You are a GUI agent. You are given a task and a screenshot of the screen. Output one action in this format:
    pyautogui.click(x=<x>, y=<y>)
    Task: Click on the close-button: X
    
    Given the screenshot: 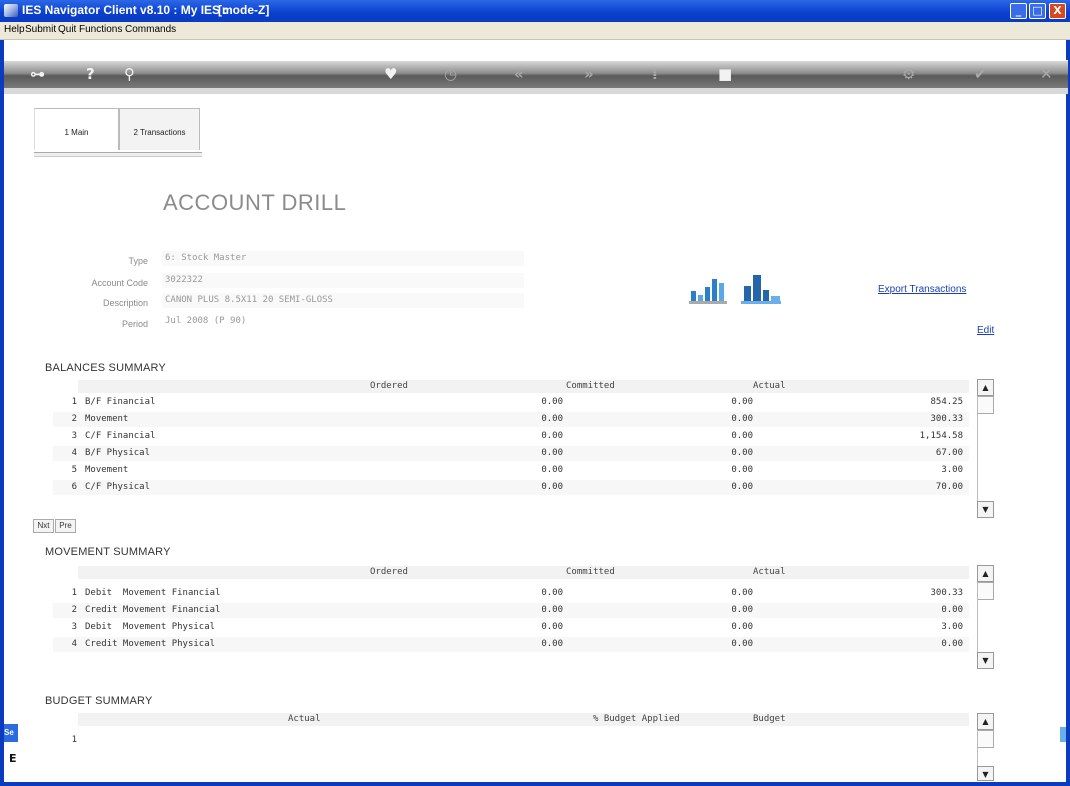 What is the action you would take?
    pyautogui.click(x=1057, y=11)
    